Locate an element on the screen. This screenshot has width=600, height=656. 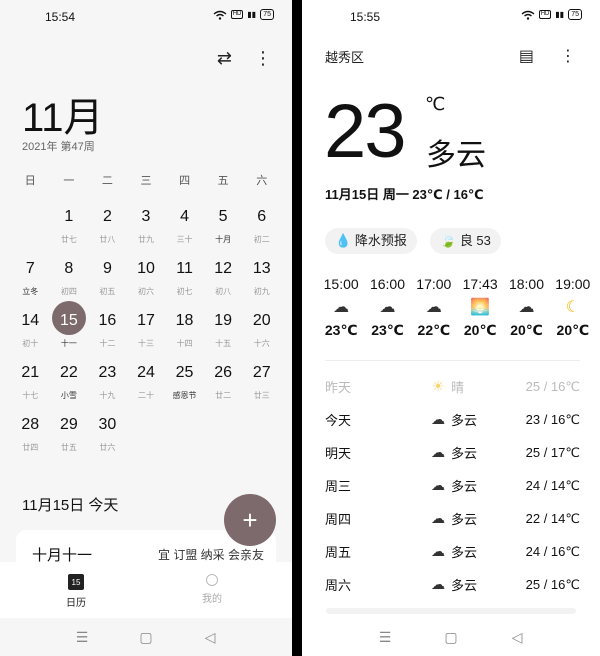
day-cell: 11 初七 is located at coordinates (184, 283).